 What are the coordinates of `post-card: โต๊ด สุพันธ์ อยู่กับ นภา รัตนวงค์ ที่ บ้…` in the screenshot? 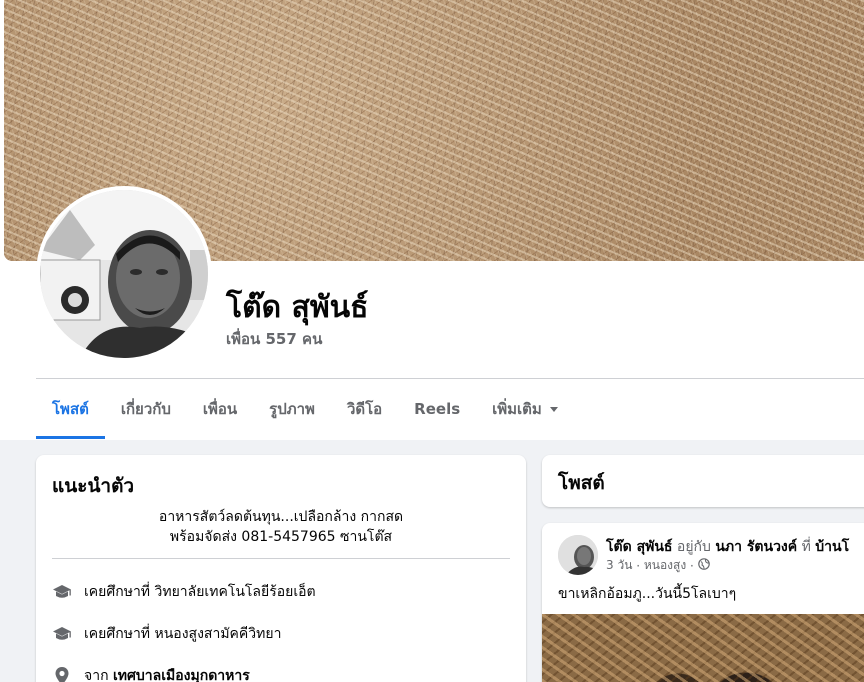 It's located at (703, 602).